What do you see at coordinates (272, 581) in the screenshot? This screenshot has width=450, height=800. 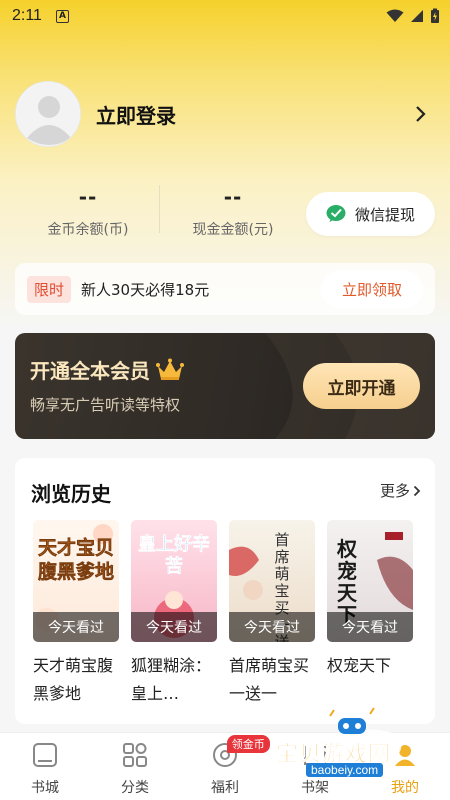 I see `book-cover: 首席萌宝买一送 今天看过` at bounding box center [272, 581].